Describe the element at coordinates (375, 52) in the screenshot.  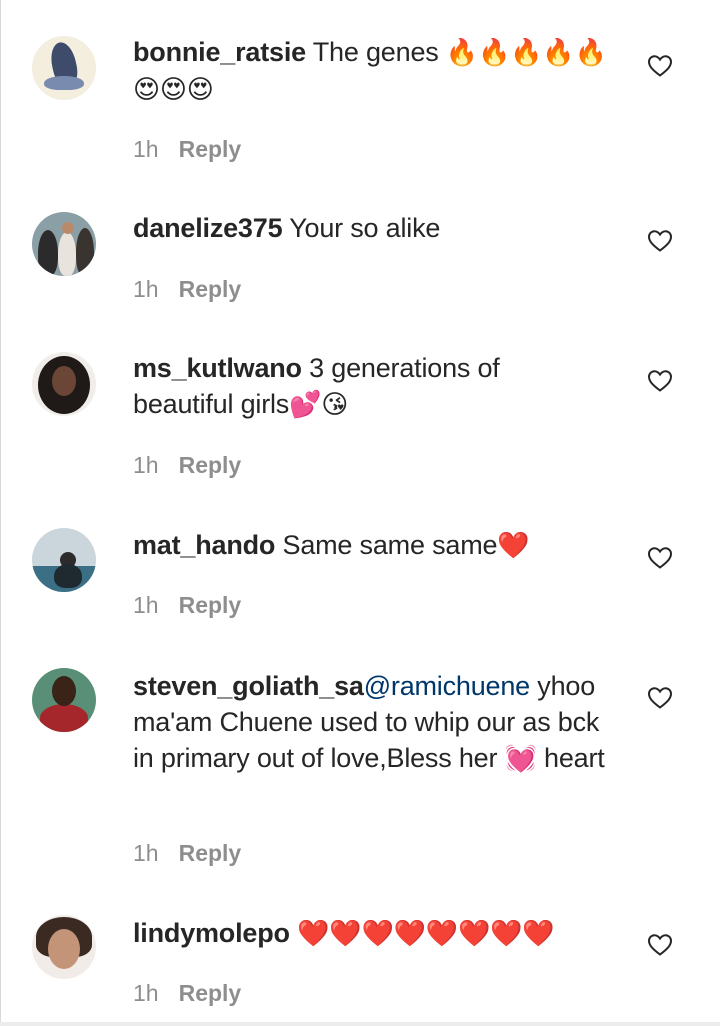
I see `comment-body: The genes` at that location.